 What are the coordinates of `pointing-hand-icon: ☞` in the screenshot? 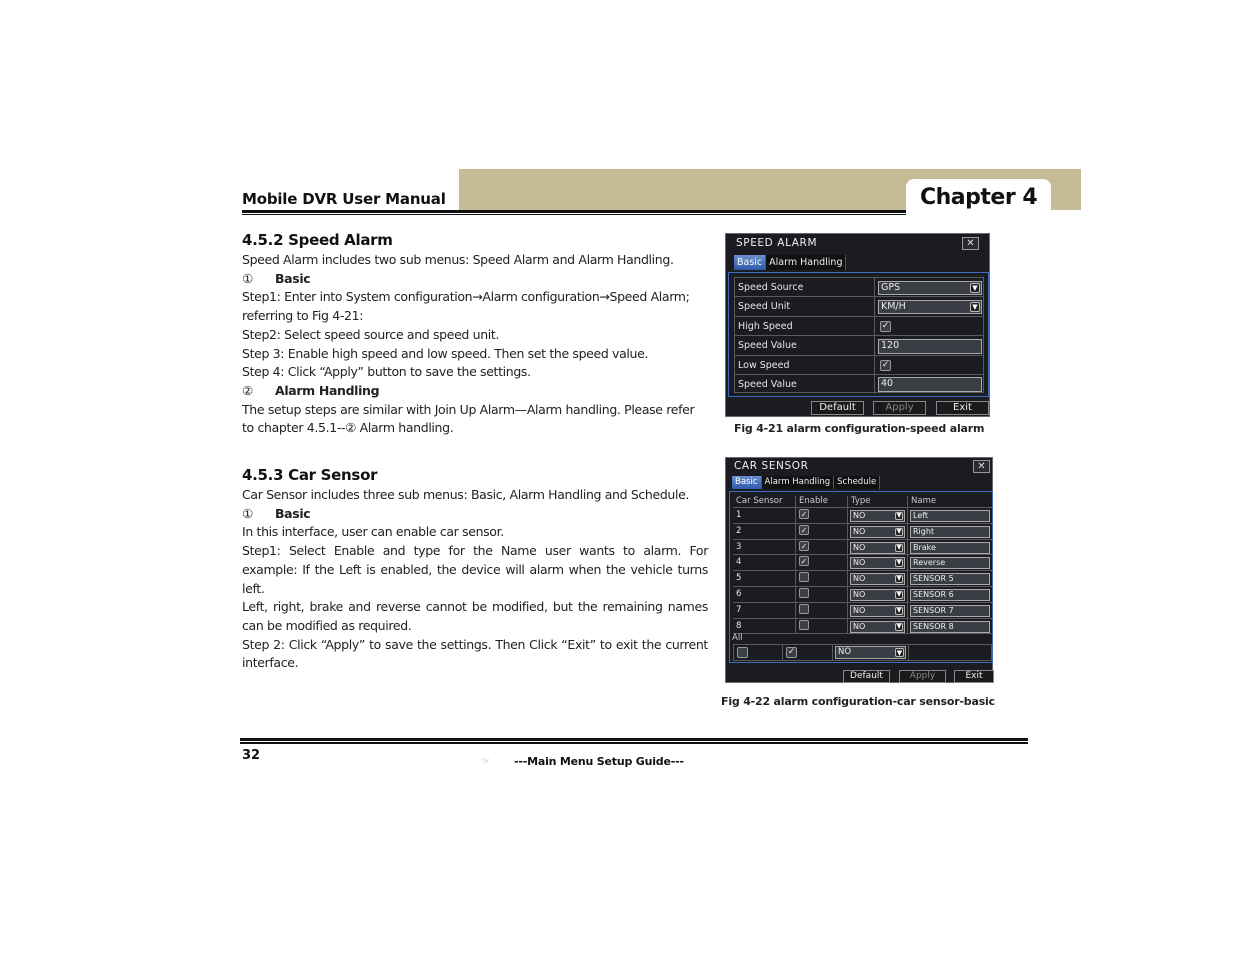 It's located at (486, 762).